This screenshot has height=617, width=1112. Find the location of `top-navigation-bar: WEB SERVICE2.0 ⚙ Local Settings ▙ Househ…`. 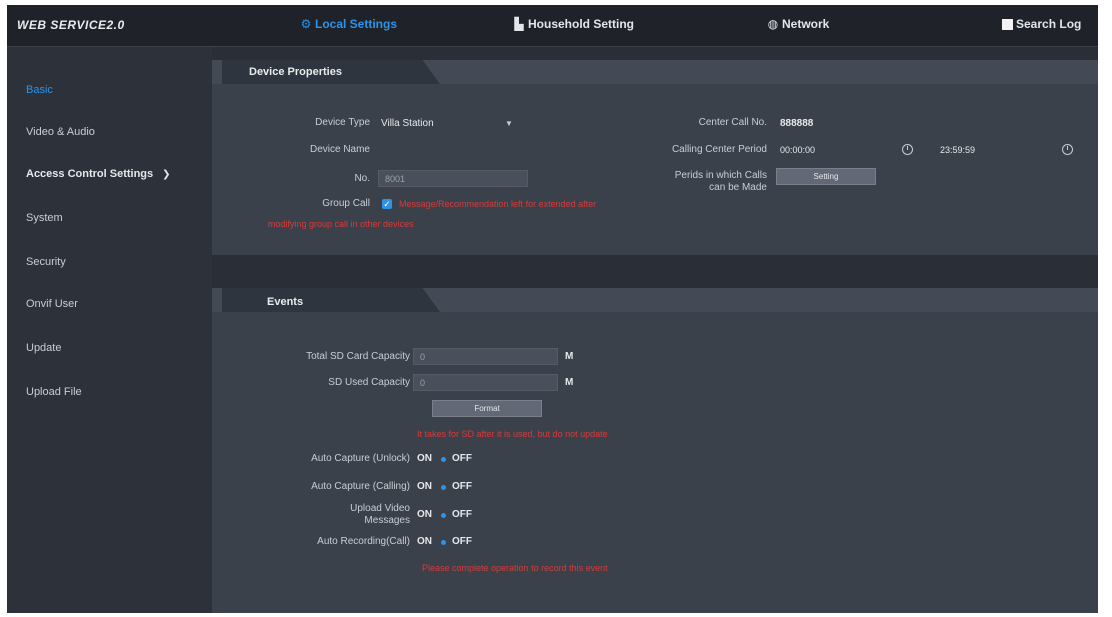

top-navigation-bar: WEB SERVICE2.0 ⚙ Local Settings ▙ Househ… is located at coordinates (552, 26).